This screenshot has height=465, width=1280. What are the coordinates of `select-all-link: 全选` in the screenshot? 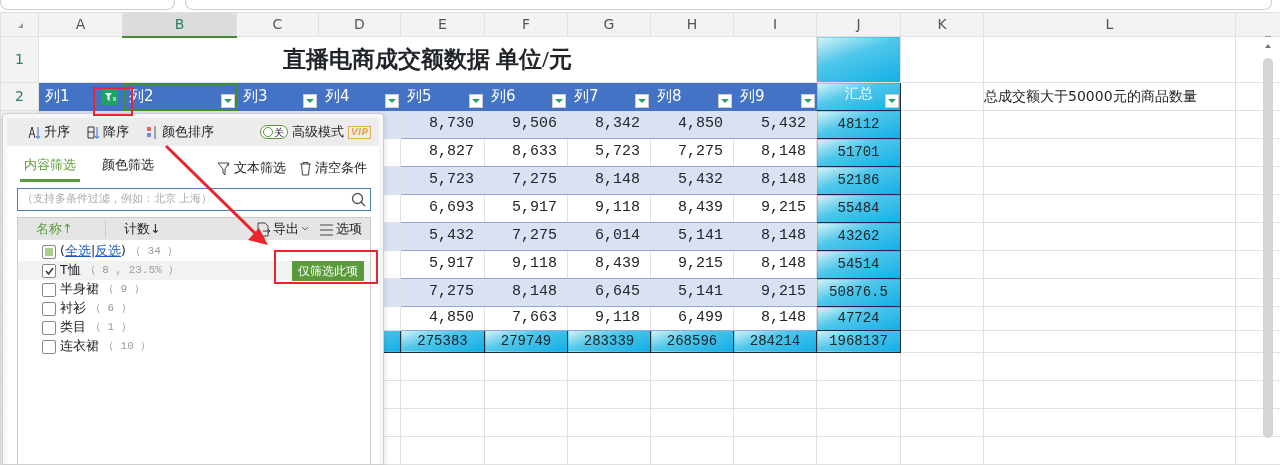 It's located at (77, 251).